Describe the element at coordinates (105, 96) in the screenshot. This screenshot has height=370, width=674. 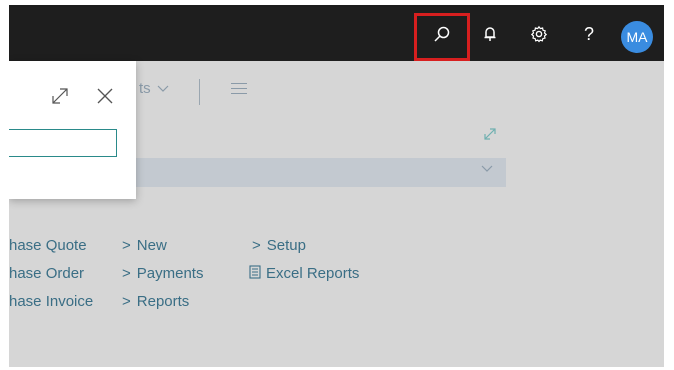
I see `panel-close-icon` at that location.